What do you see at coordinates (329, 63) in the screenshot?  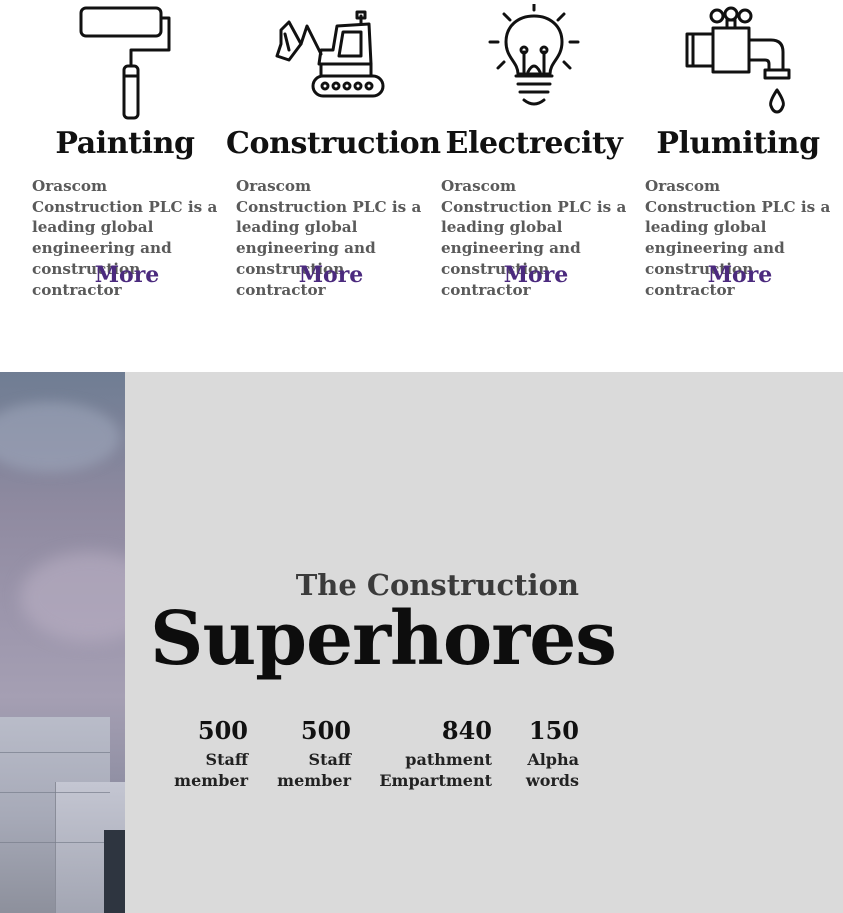 I see `excavator-icon` at bounding box center [329, 63].